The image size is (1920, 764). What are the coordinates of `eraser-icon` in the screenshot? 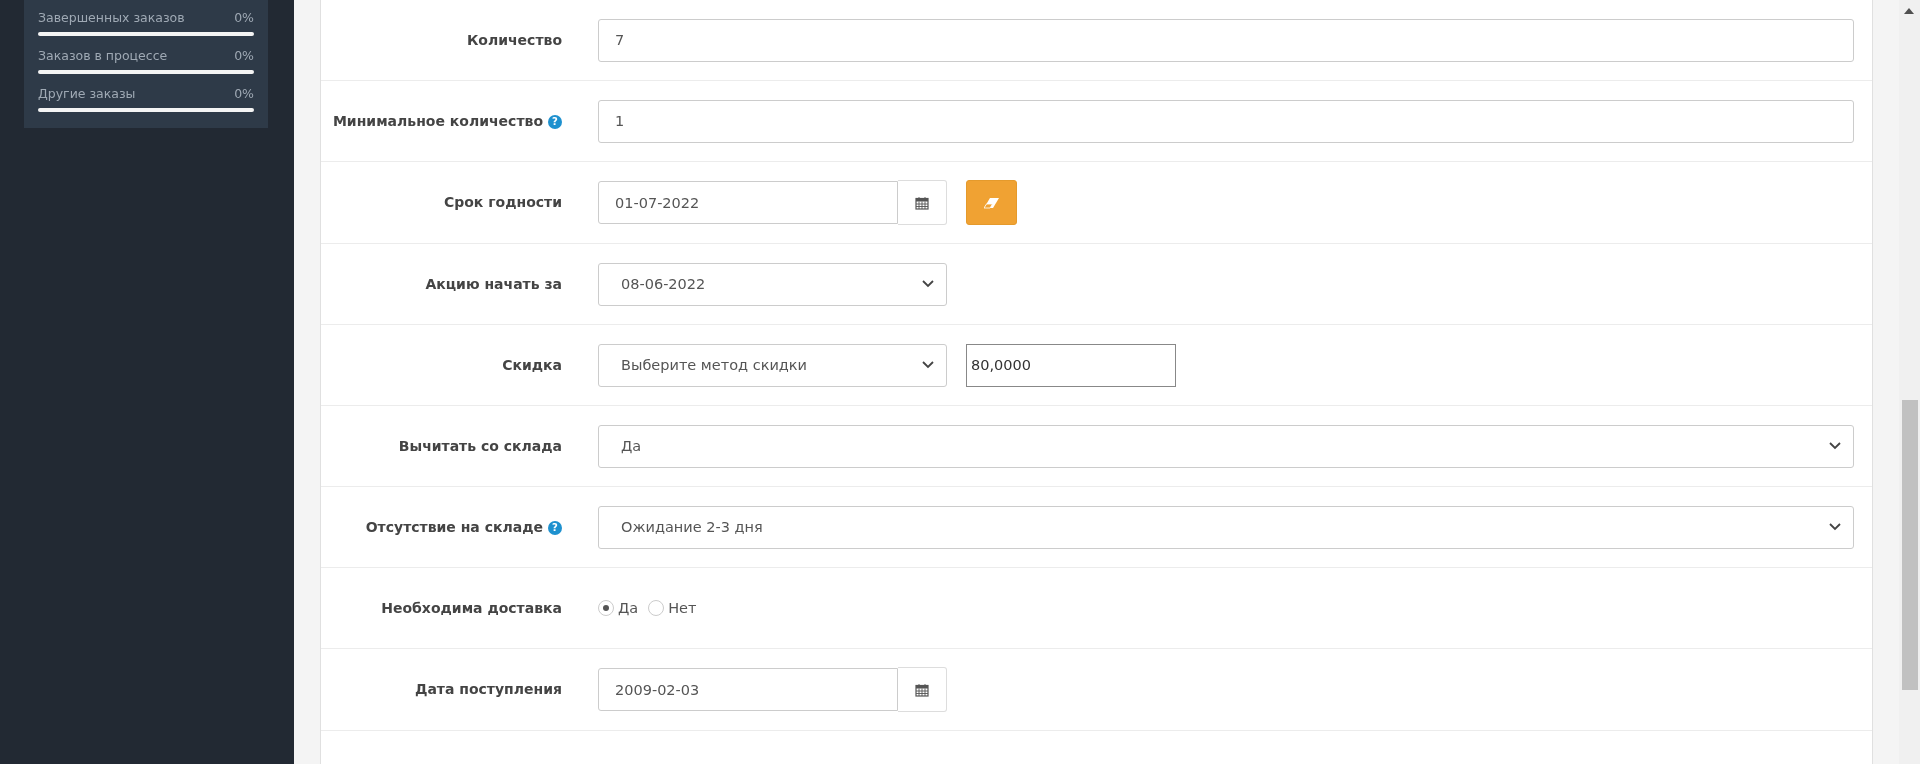 It's located at (991, 202).